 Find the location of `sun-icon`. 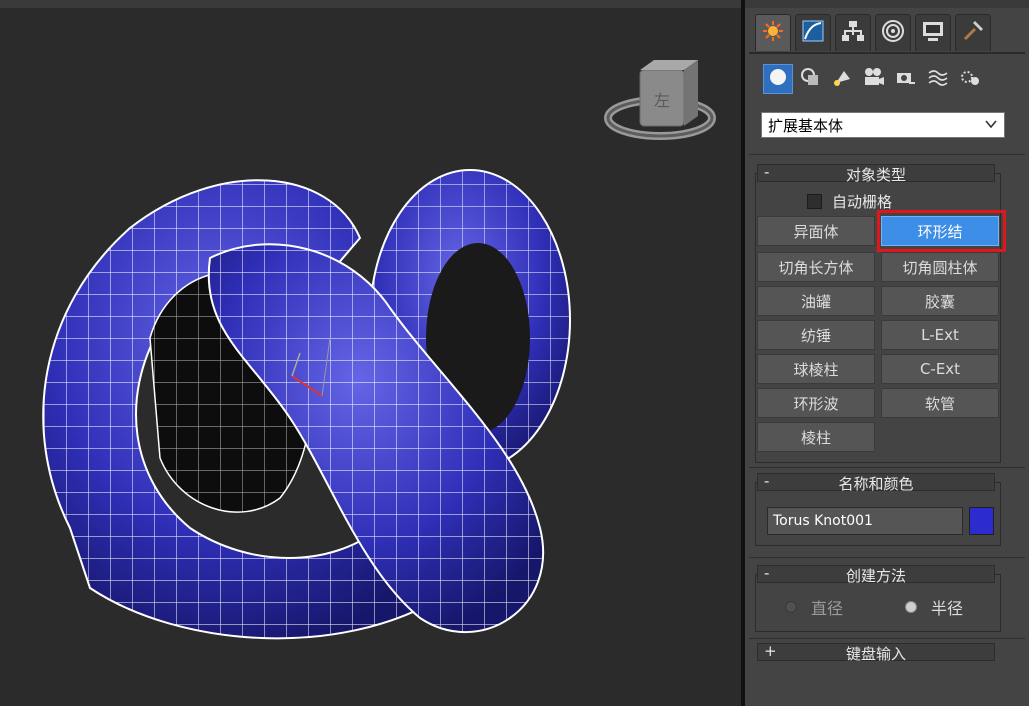

sun-icon is located at coordinates (773, 33).